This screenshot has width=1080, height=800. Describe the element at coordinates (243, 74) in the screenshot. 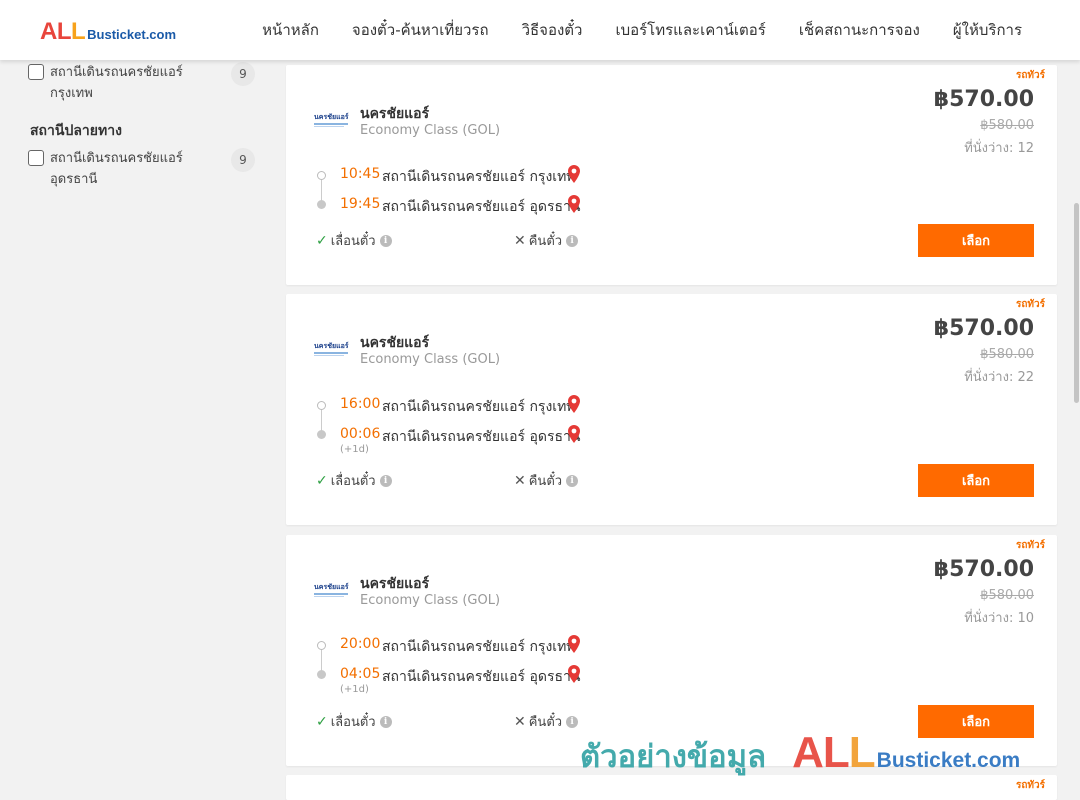

I see `origin-station-count: 9` at that location.